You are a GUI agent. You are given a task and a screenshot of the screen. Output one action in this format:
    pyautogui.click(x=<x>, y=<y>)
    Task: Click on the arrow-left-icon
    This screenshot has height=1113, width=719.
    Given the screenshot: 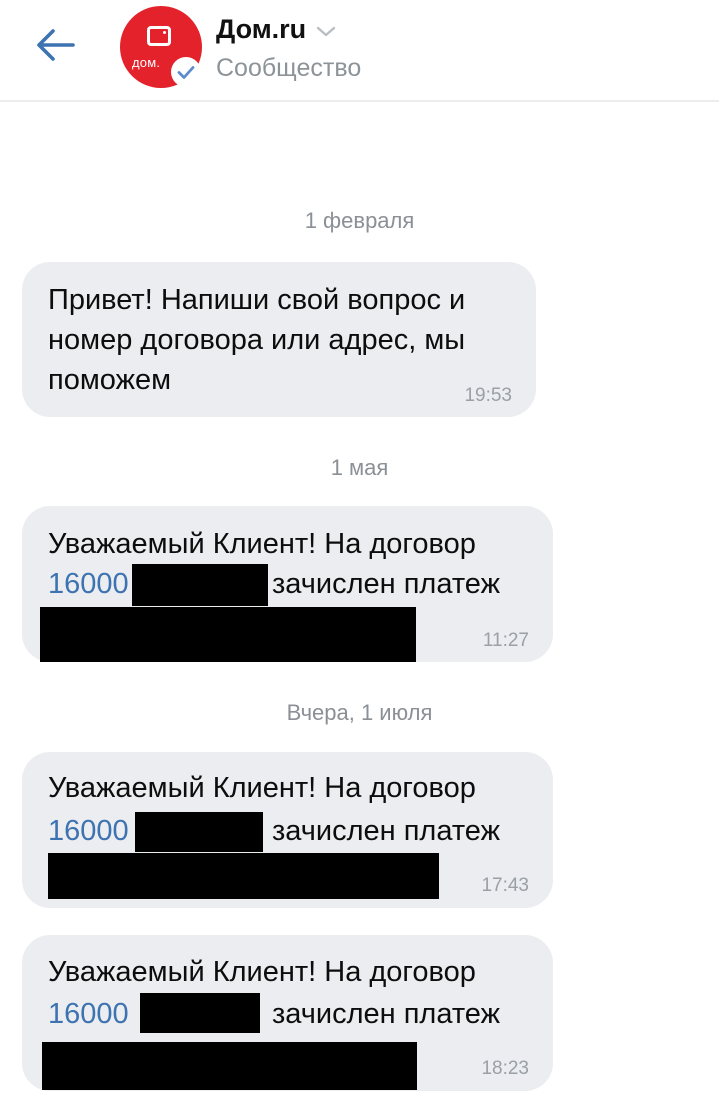 What is the action you would take?
    pyautogui.click(x=56, y=45)
    